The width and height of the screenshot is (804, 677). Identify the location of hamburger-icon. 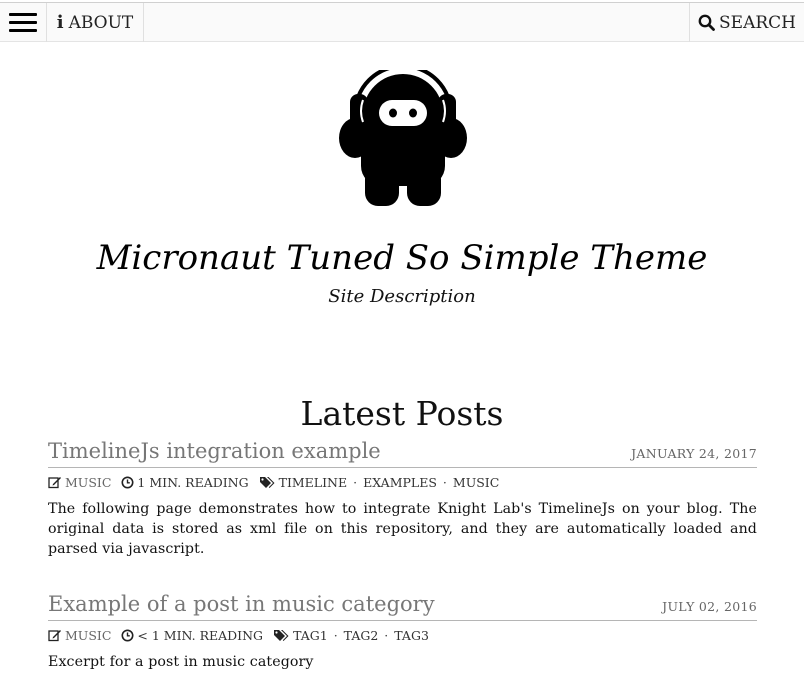
(23, 14).